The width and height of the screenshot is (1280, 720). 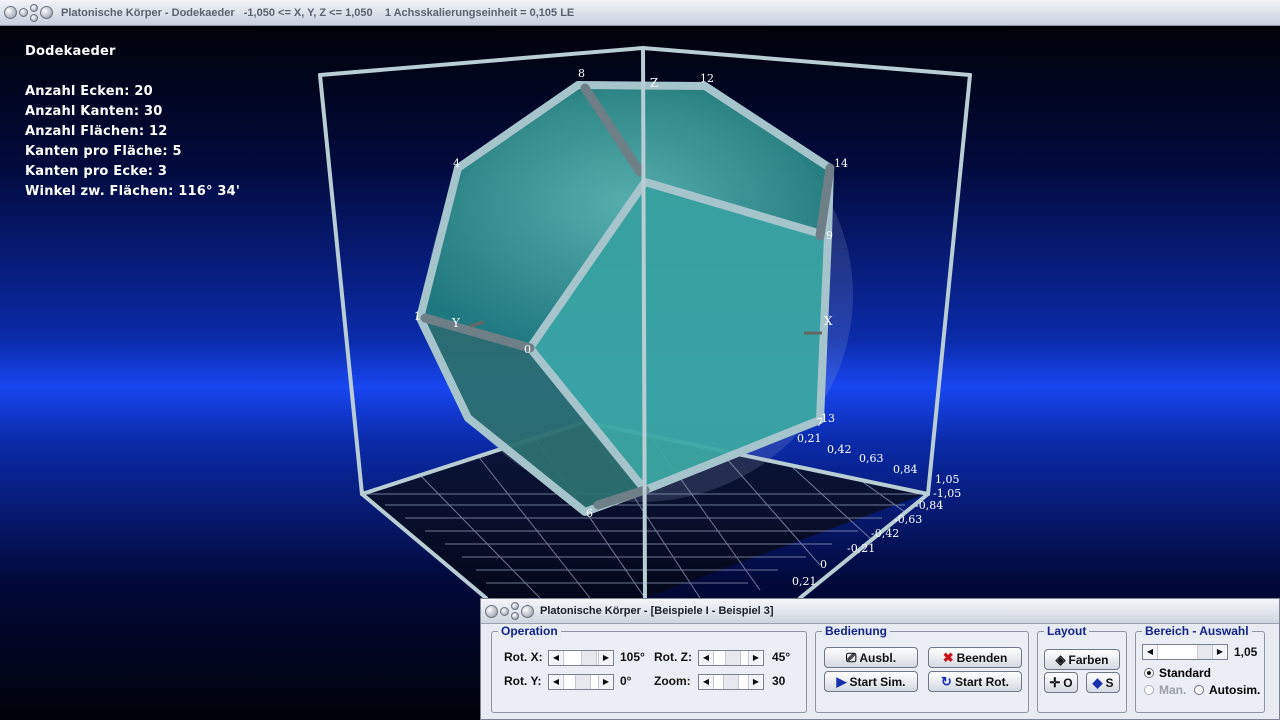 I want to click on rot-y-thumb, so click(x=583, y=682).